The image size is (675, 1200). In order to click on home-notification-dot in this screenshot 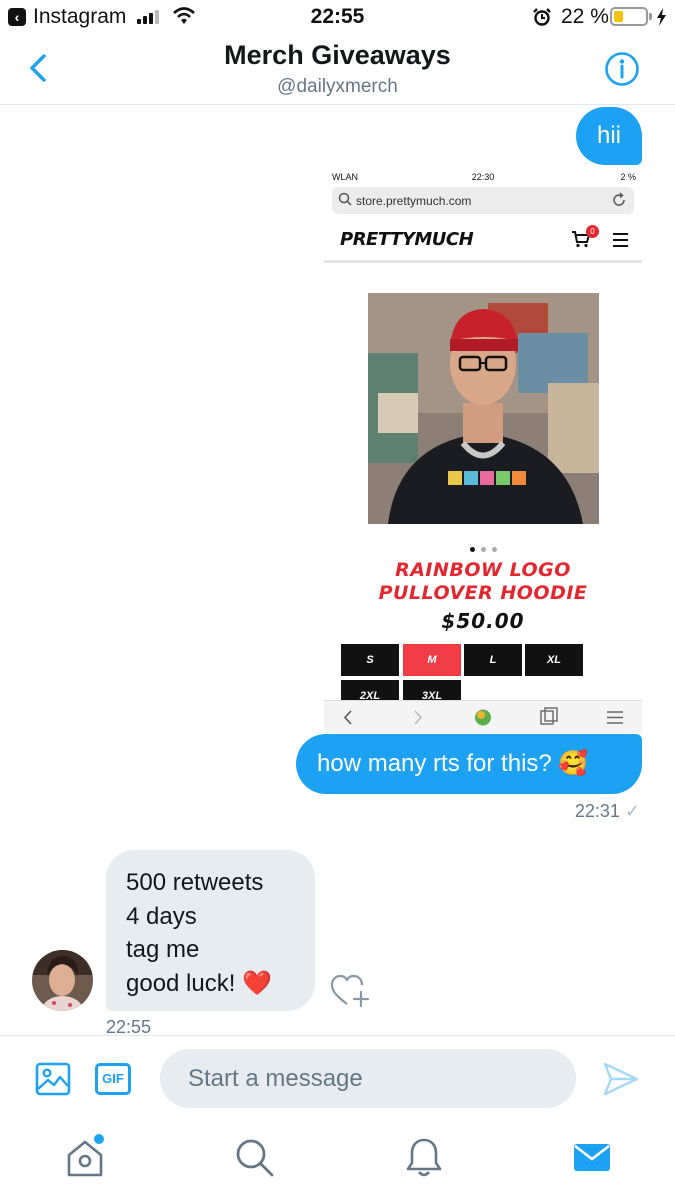, I will do `click(99, 1139)`.